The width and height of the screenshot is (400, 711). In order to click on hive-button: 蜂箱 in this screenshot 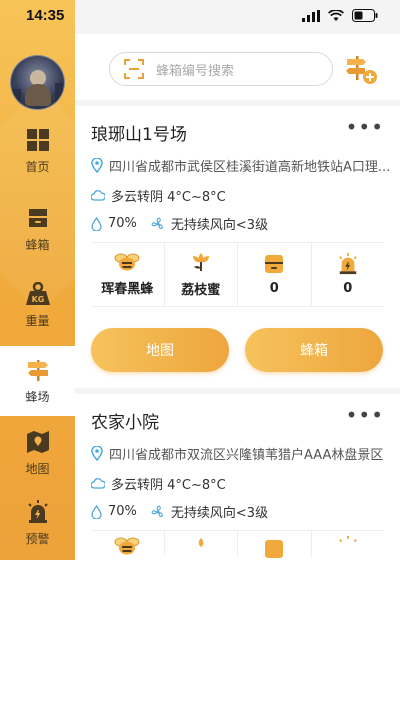, I will do `click(314, 350)`.